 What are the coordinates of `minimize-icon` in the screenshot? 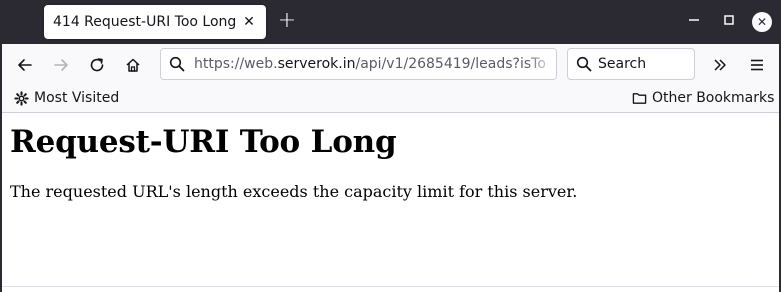 It's located at (694, 22).